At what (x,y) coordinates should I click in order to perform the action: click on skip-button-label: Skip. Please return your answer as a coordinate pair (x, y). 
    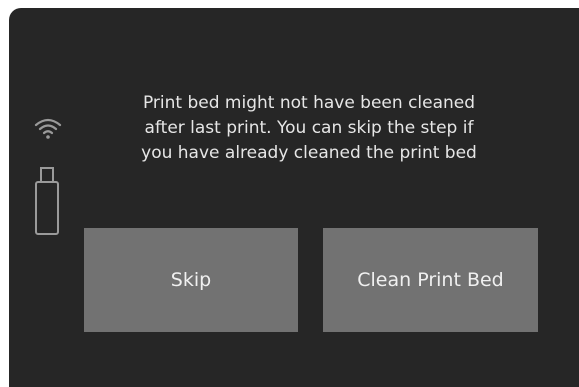
    Looking at the image, I should click on (191, 280).